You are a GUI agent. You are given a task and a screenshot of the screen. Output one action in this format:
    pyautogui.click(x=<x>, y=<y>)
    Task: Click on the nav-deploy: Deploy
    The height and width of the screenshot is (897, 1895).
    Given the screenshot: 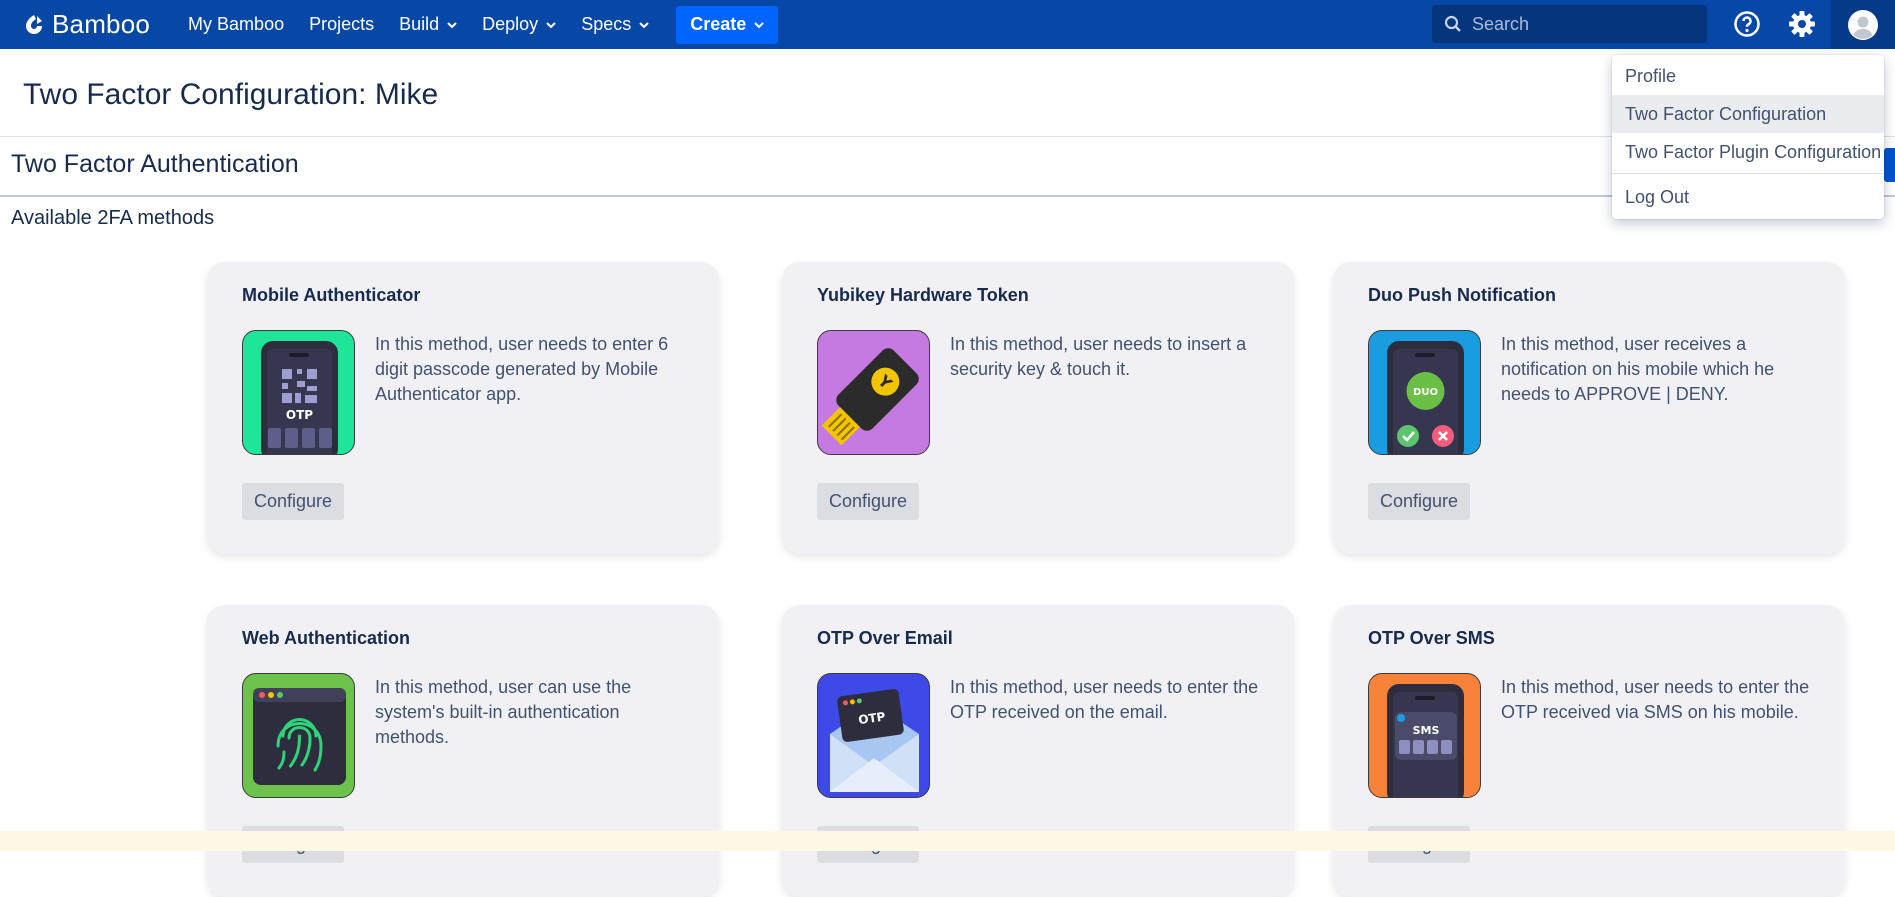 What is the action you would take?
    pyautogui.click(x=519, y=24)
    